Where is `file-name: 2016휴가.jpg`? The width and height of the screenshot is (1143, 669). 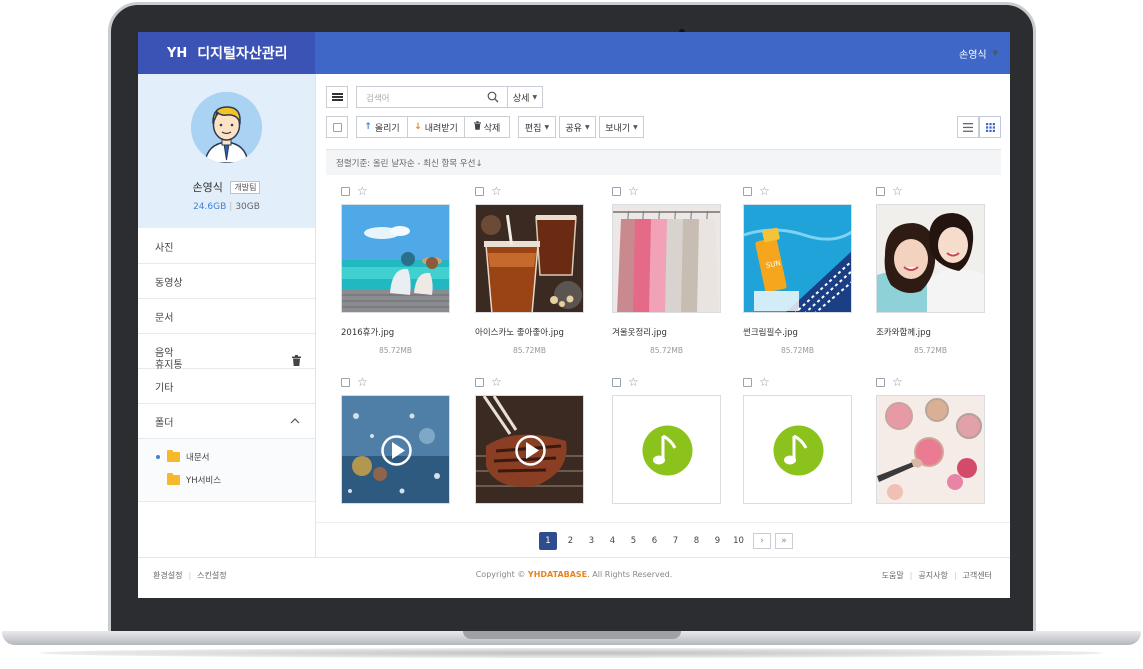 file-name: 2016휴가.jpg is located at coordinates (367, 332).